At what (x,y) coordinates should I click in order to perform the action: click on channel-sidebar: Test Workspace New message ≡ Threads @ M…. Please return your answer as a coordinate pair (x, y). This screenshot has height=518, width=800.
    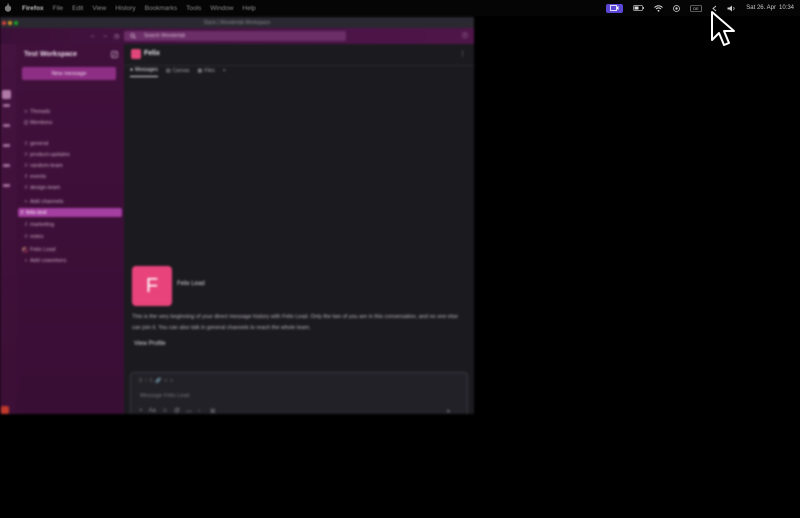
    Looking at the image, I should click on (70, 229).